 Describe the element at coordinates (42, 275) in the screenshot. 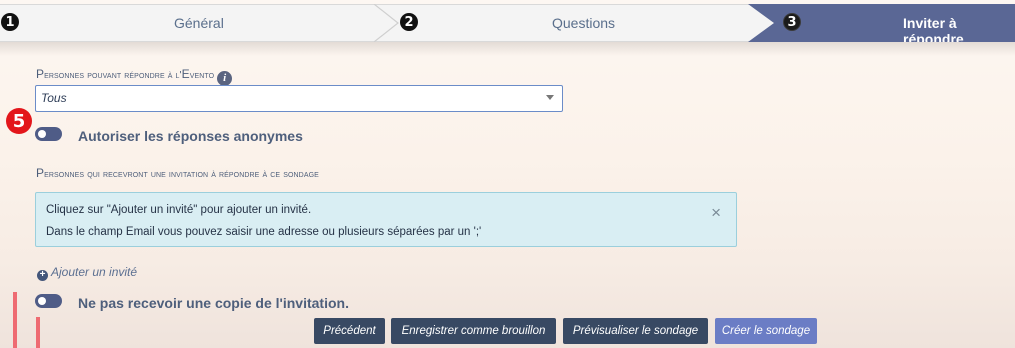

I see `plus-circle-icon: +` at that location.